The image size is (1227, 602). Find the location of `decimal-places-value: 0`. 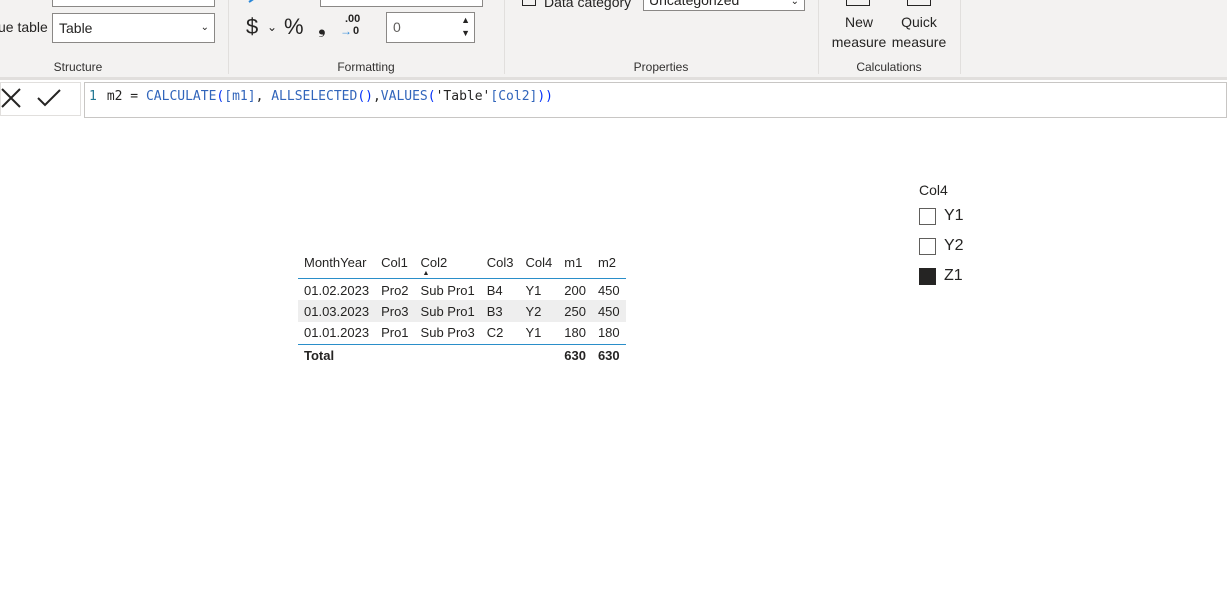

decimal-places-value: 0 is located at coordinates (397, 27).